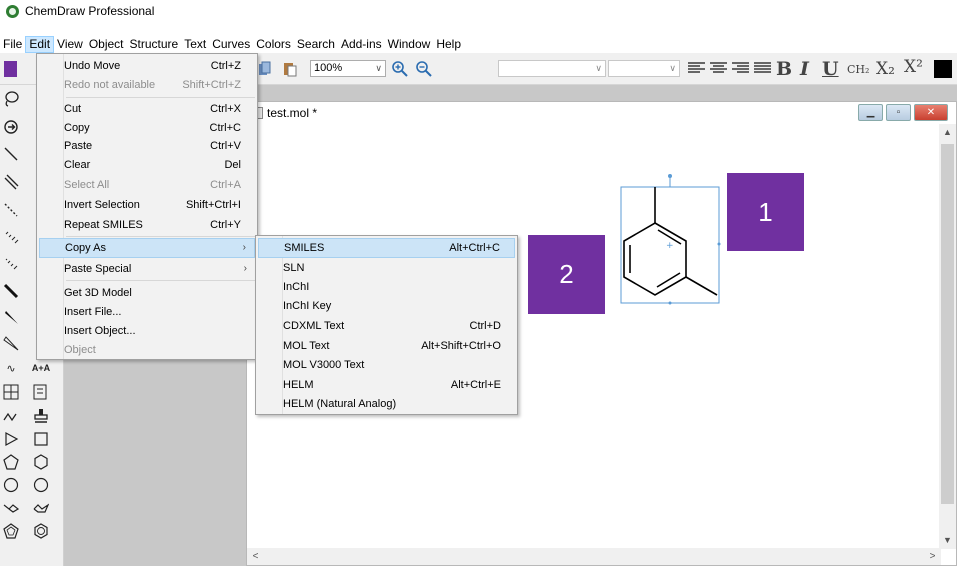 This screenshot has height=566, width=957. I want to click on paste-icon, so click(290, 69).